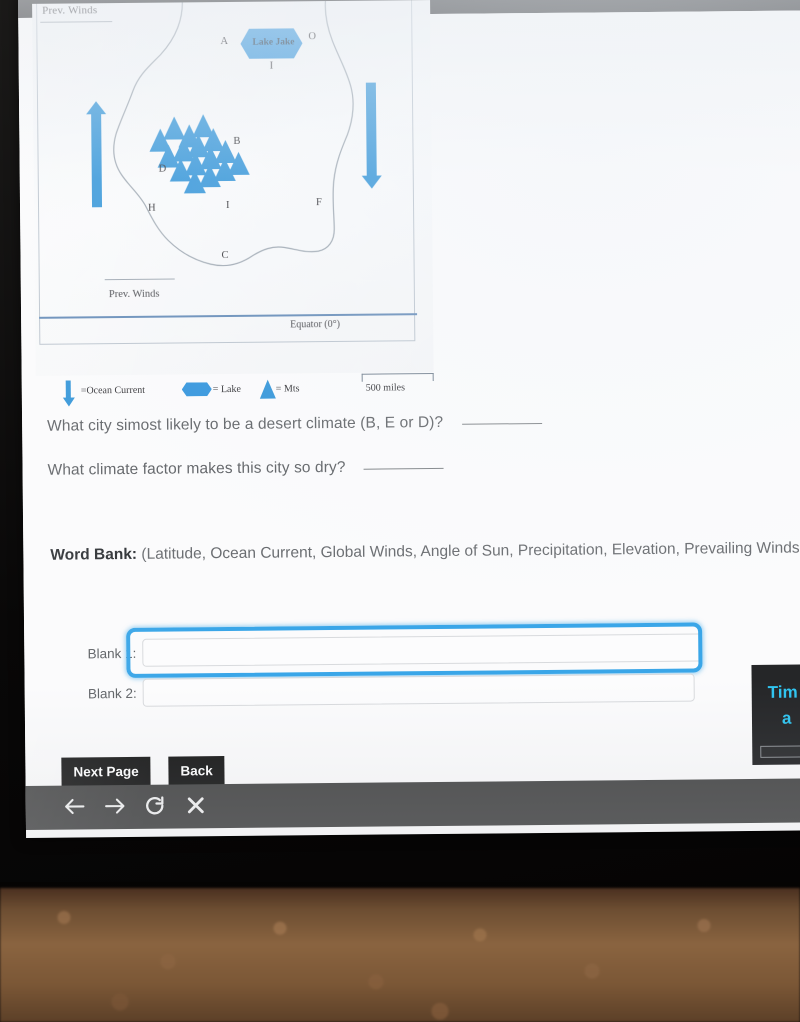  I want to click on map-label-f: F, so click(318, 203).